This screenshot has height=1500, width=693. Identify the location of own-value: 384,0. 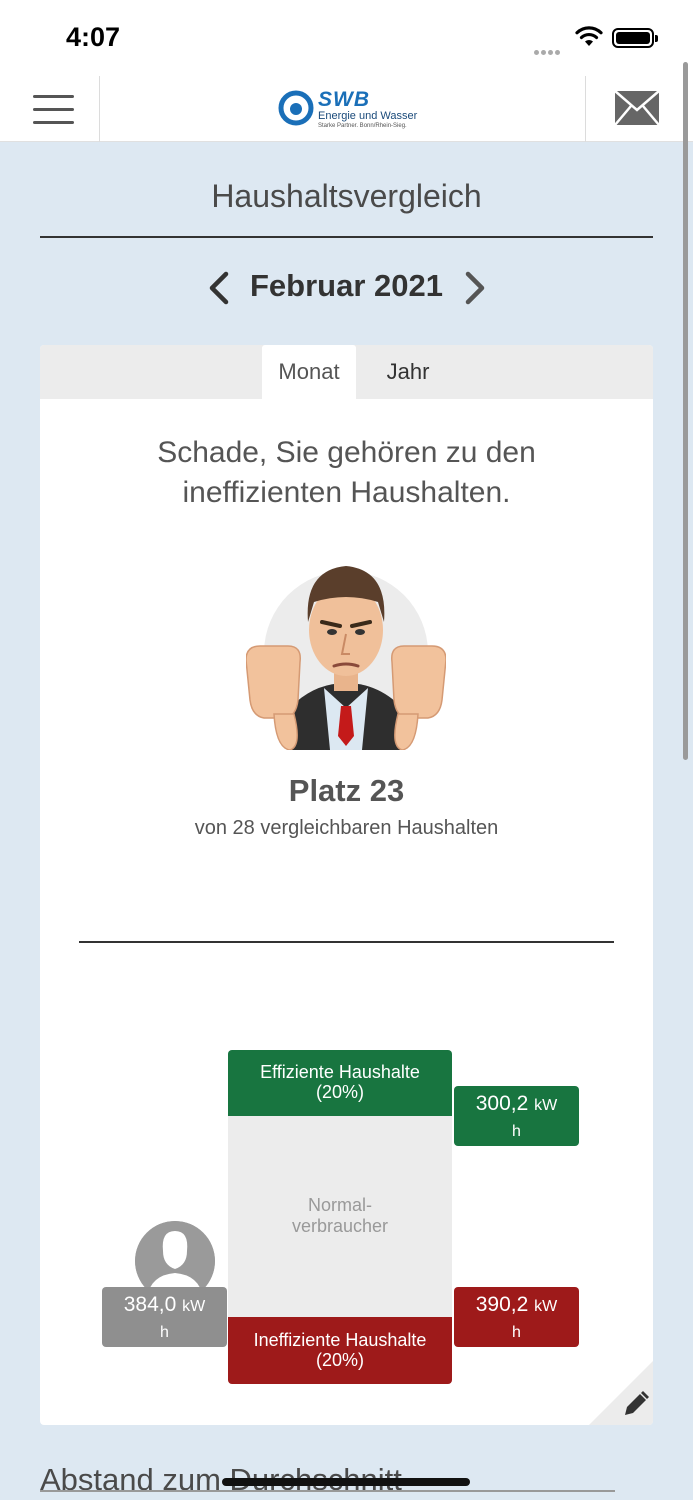
(150, 1304).